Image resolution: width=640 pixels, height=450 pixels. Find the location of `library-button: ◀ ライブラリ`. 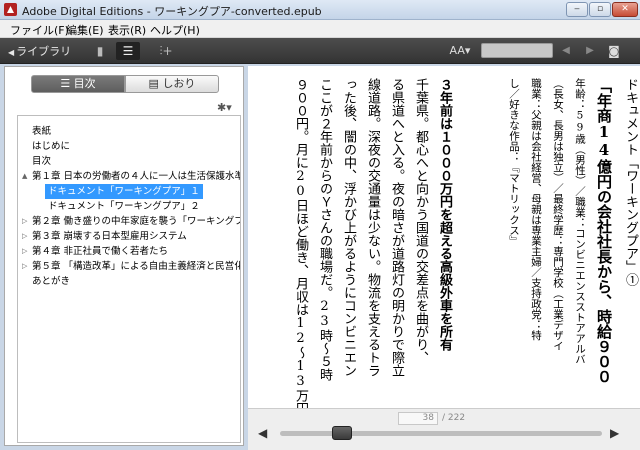

library-button: ◀ ライブラリ is located at coordinates (39, 51).